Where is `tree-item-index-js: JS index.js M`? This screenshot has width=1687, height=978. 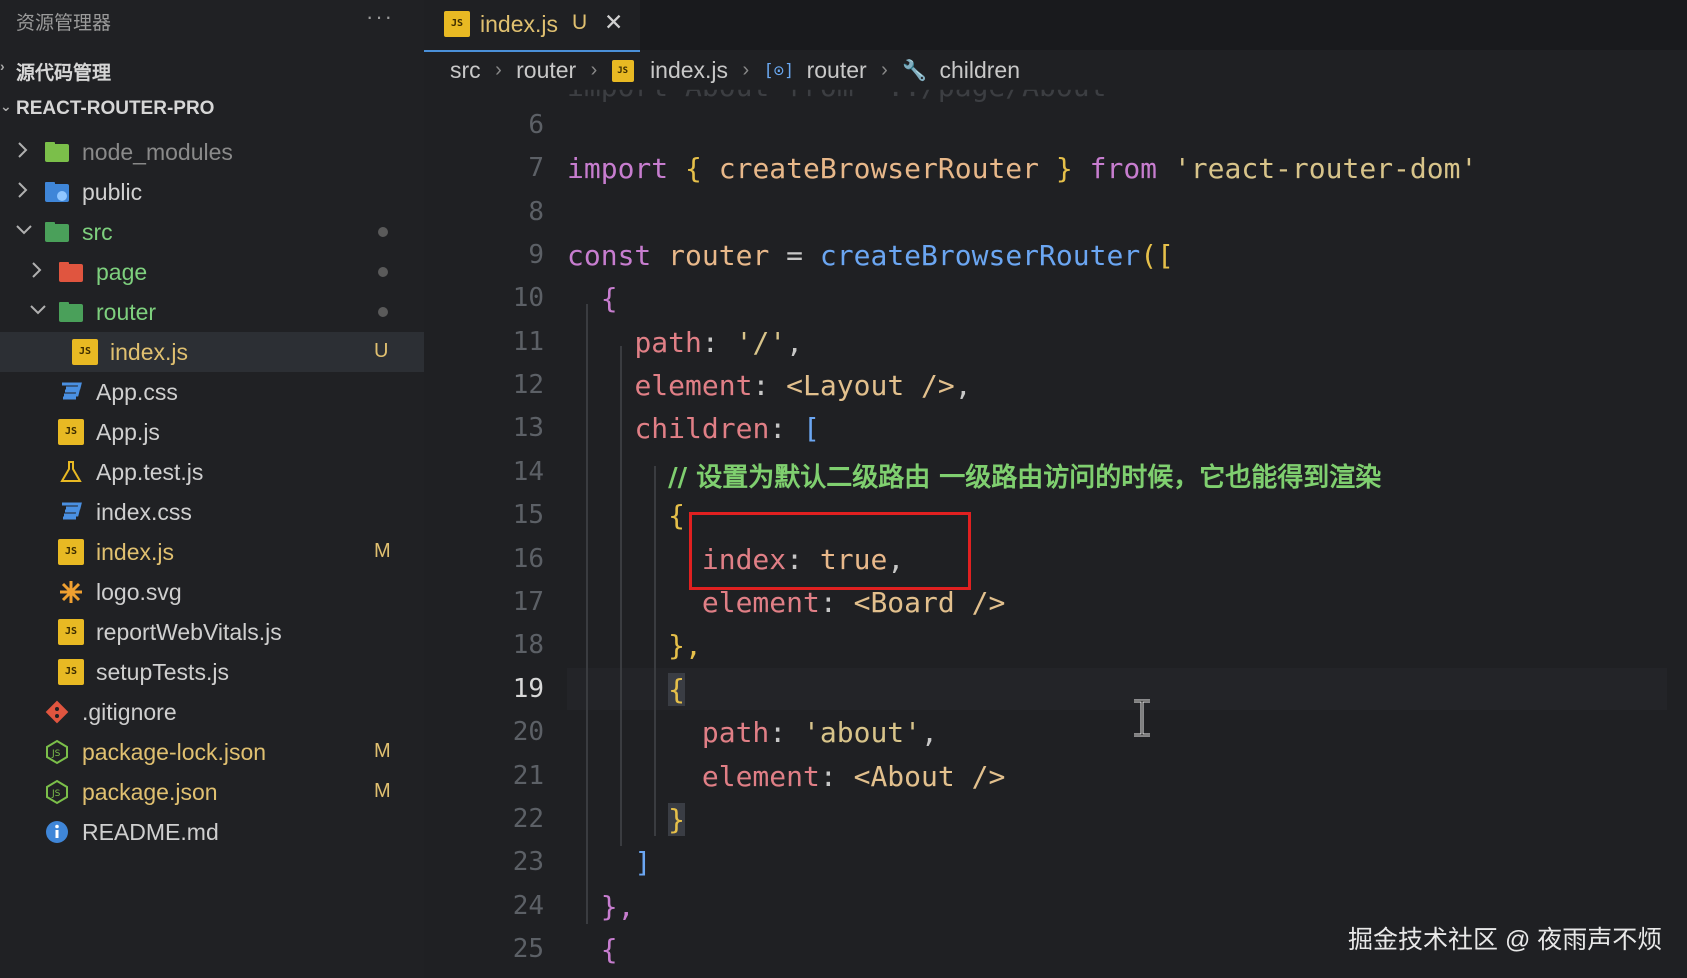
tree-item-index-js: JS index.js M is located at coordinates (212, 552).